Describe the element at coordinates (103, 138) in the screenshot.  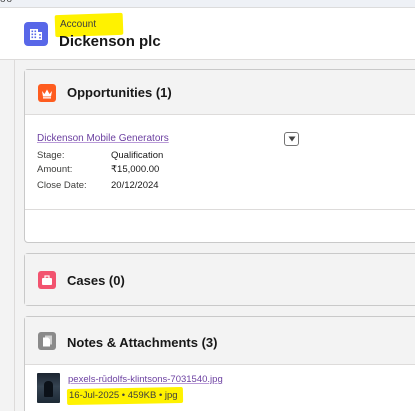
I see `opportunity-link: Dickenson Mobile Generators` at that location.